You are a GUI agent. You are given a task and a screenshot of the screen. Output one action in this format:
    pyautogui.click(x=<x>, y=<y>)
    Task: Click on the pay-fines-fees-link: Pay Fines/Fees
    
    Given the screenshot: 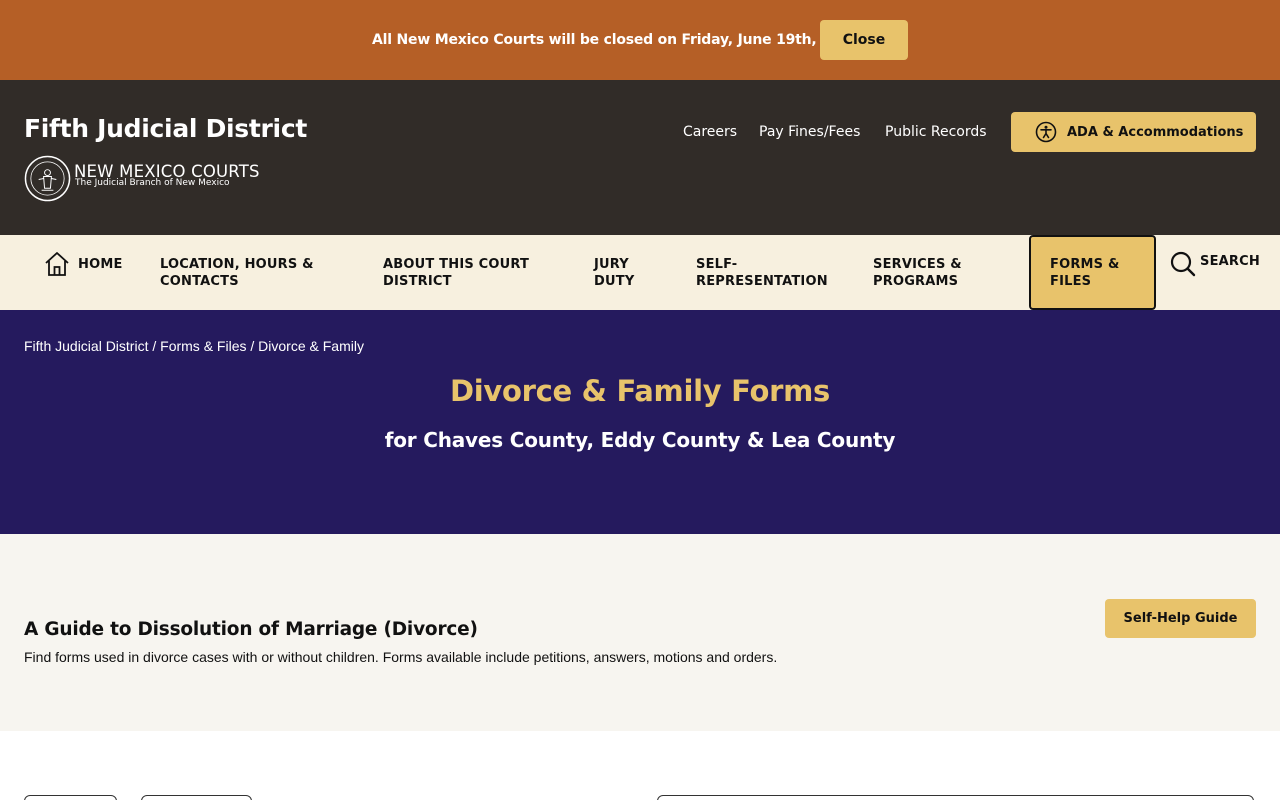 What is the action you would take?
    pyautogui.click(x=809, y=132)
    